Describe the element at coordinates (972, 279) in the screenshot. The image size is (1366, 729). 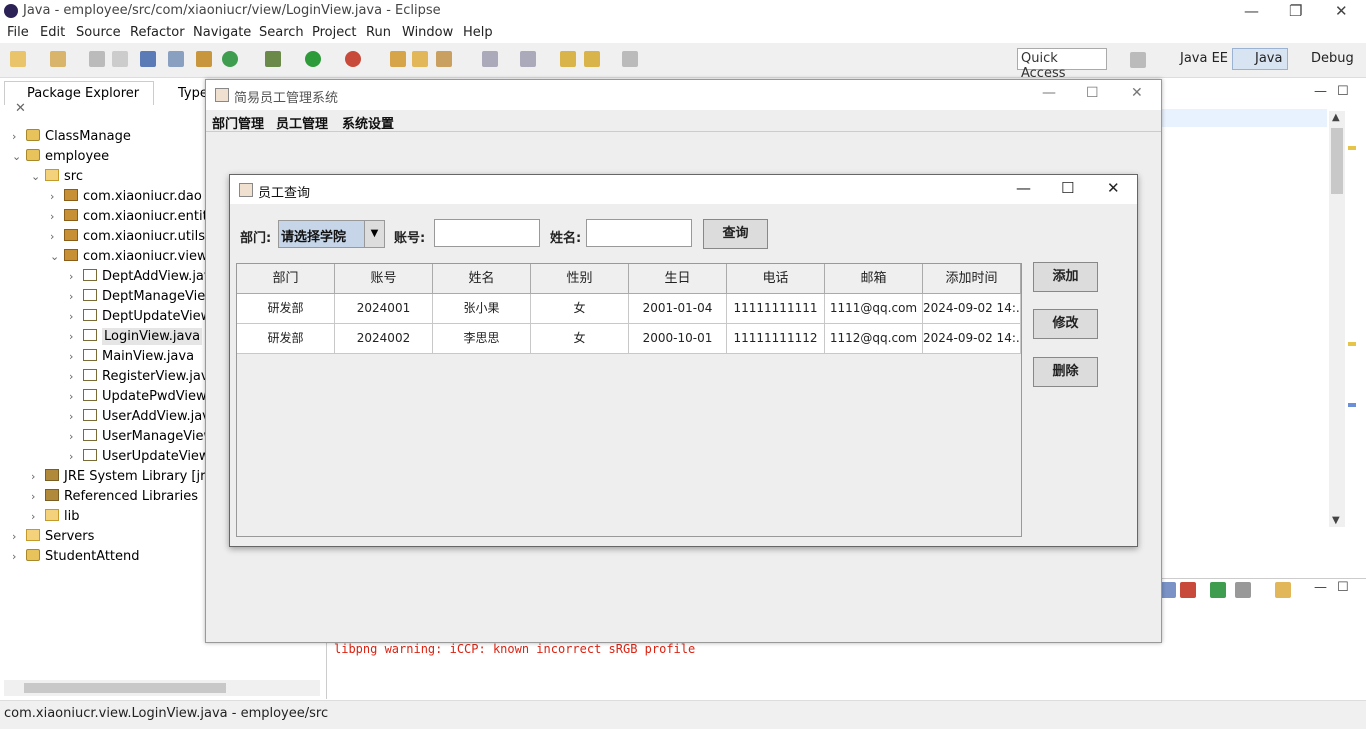
I see `column-header-created-time: 添加时间` at that location.